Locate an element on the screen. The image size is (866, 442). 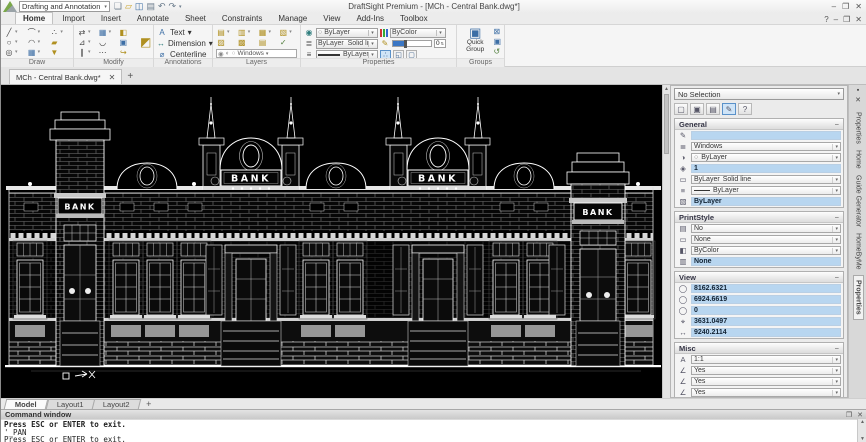
transparency-field: ByLayer is located at coordinates (766, 201).